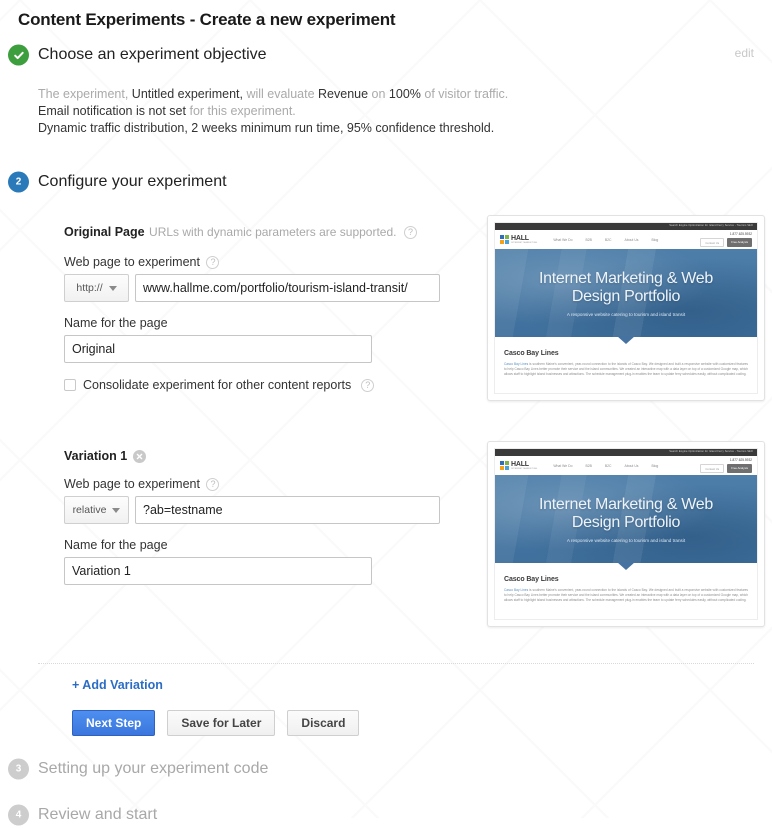 Image resolution: width=772 pixels, height=828 pixels. What do you see at coordinates (152, 54) in the screenshot?
I see `step-1-title: Choose an experiment objective` at bounding box center [152, 54].